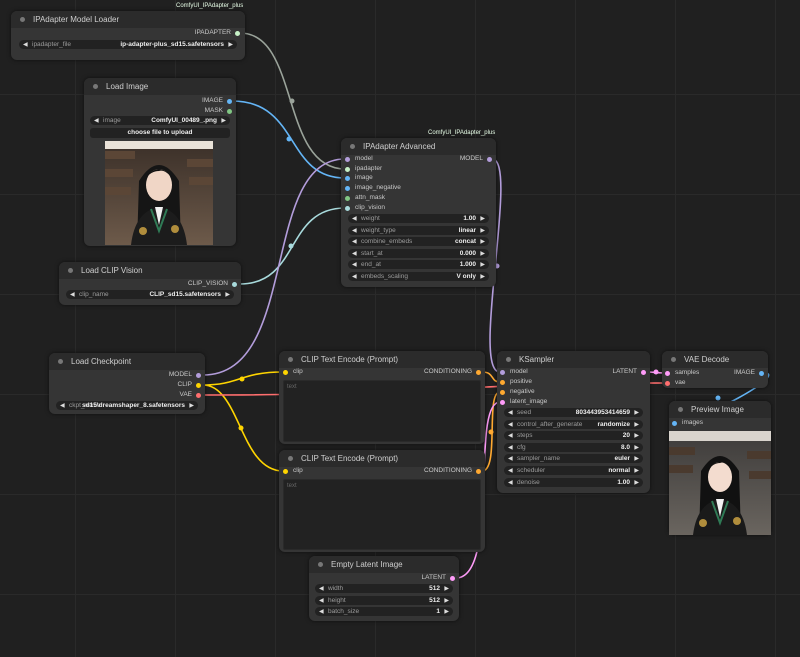 The width and height of the screenshot is (800, 657). What do you see at coordinates (573, 435) in the screenshot?
I see `widget-steps: ◀ steps 20 ▶` at bounding box center [573, 435].